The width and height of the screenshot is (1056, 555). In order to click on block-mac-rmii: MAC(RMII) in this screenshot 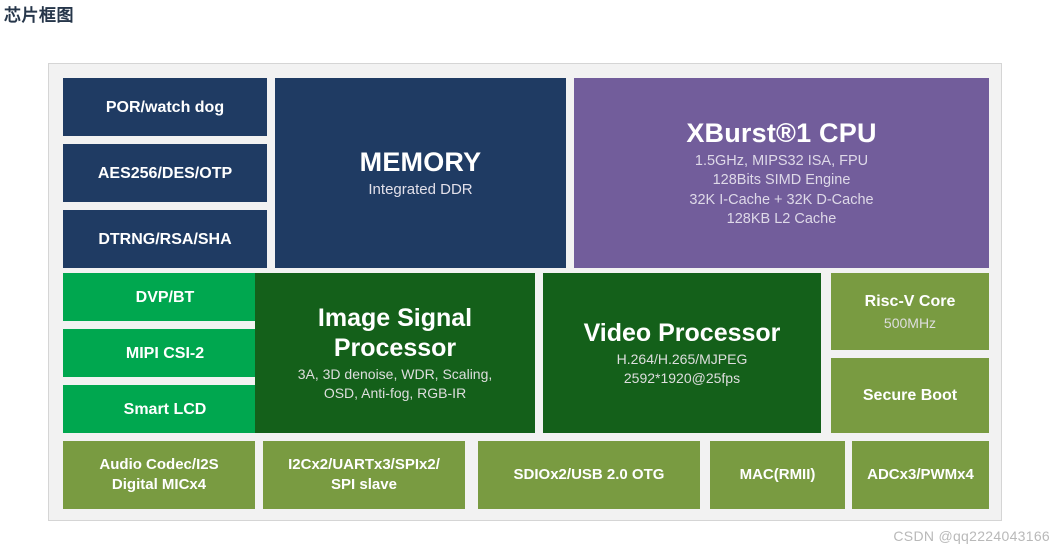, I will do `click(777, 475)`.